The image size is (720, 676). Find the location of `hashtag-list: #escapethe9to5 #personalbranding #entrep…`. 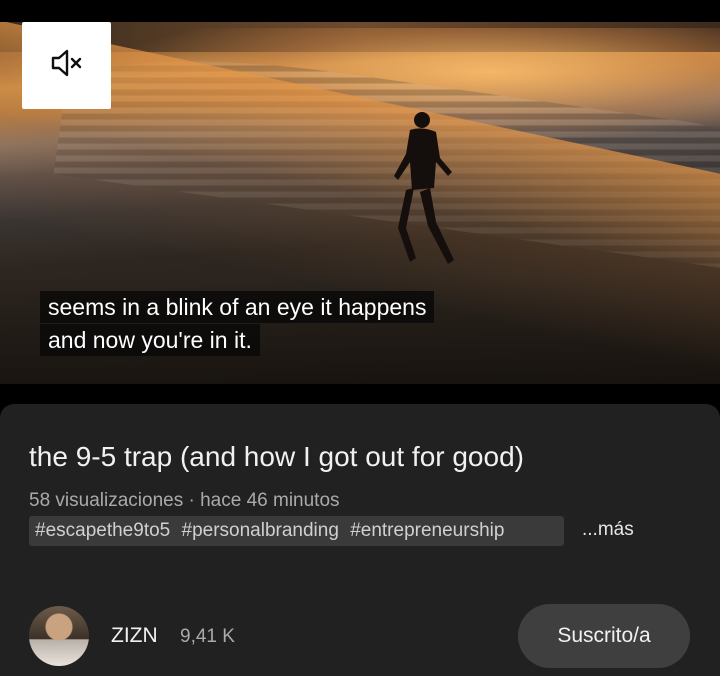

hashtag-list: #escapethe9to5 #personalbranding #entrep… is located at coordinates (296, 531).